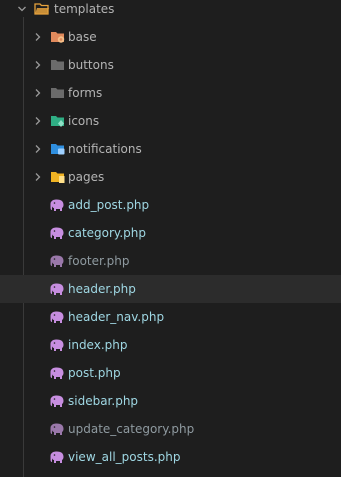 Image resolution: width=341 pixels, height=477 pixels. Describe the element at coordinates (85, 93) in the screenshot. I see `tree-item-label: forms` at that location.